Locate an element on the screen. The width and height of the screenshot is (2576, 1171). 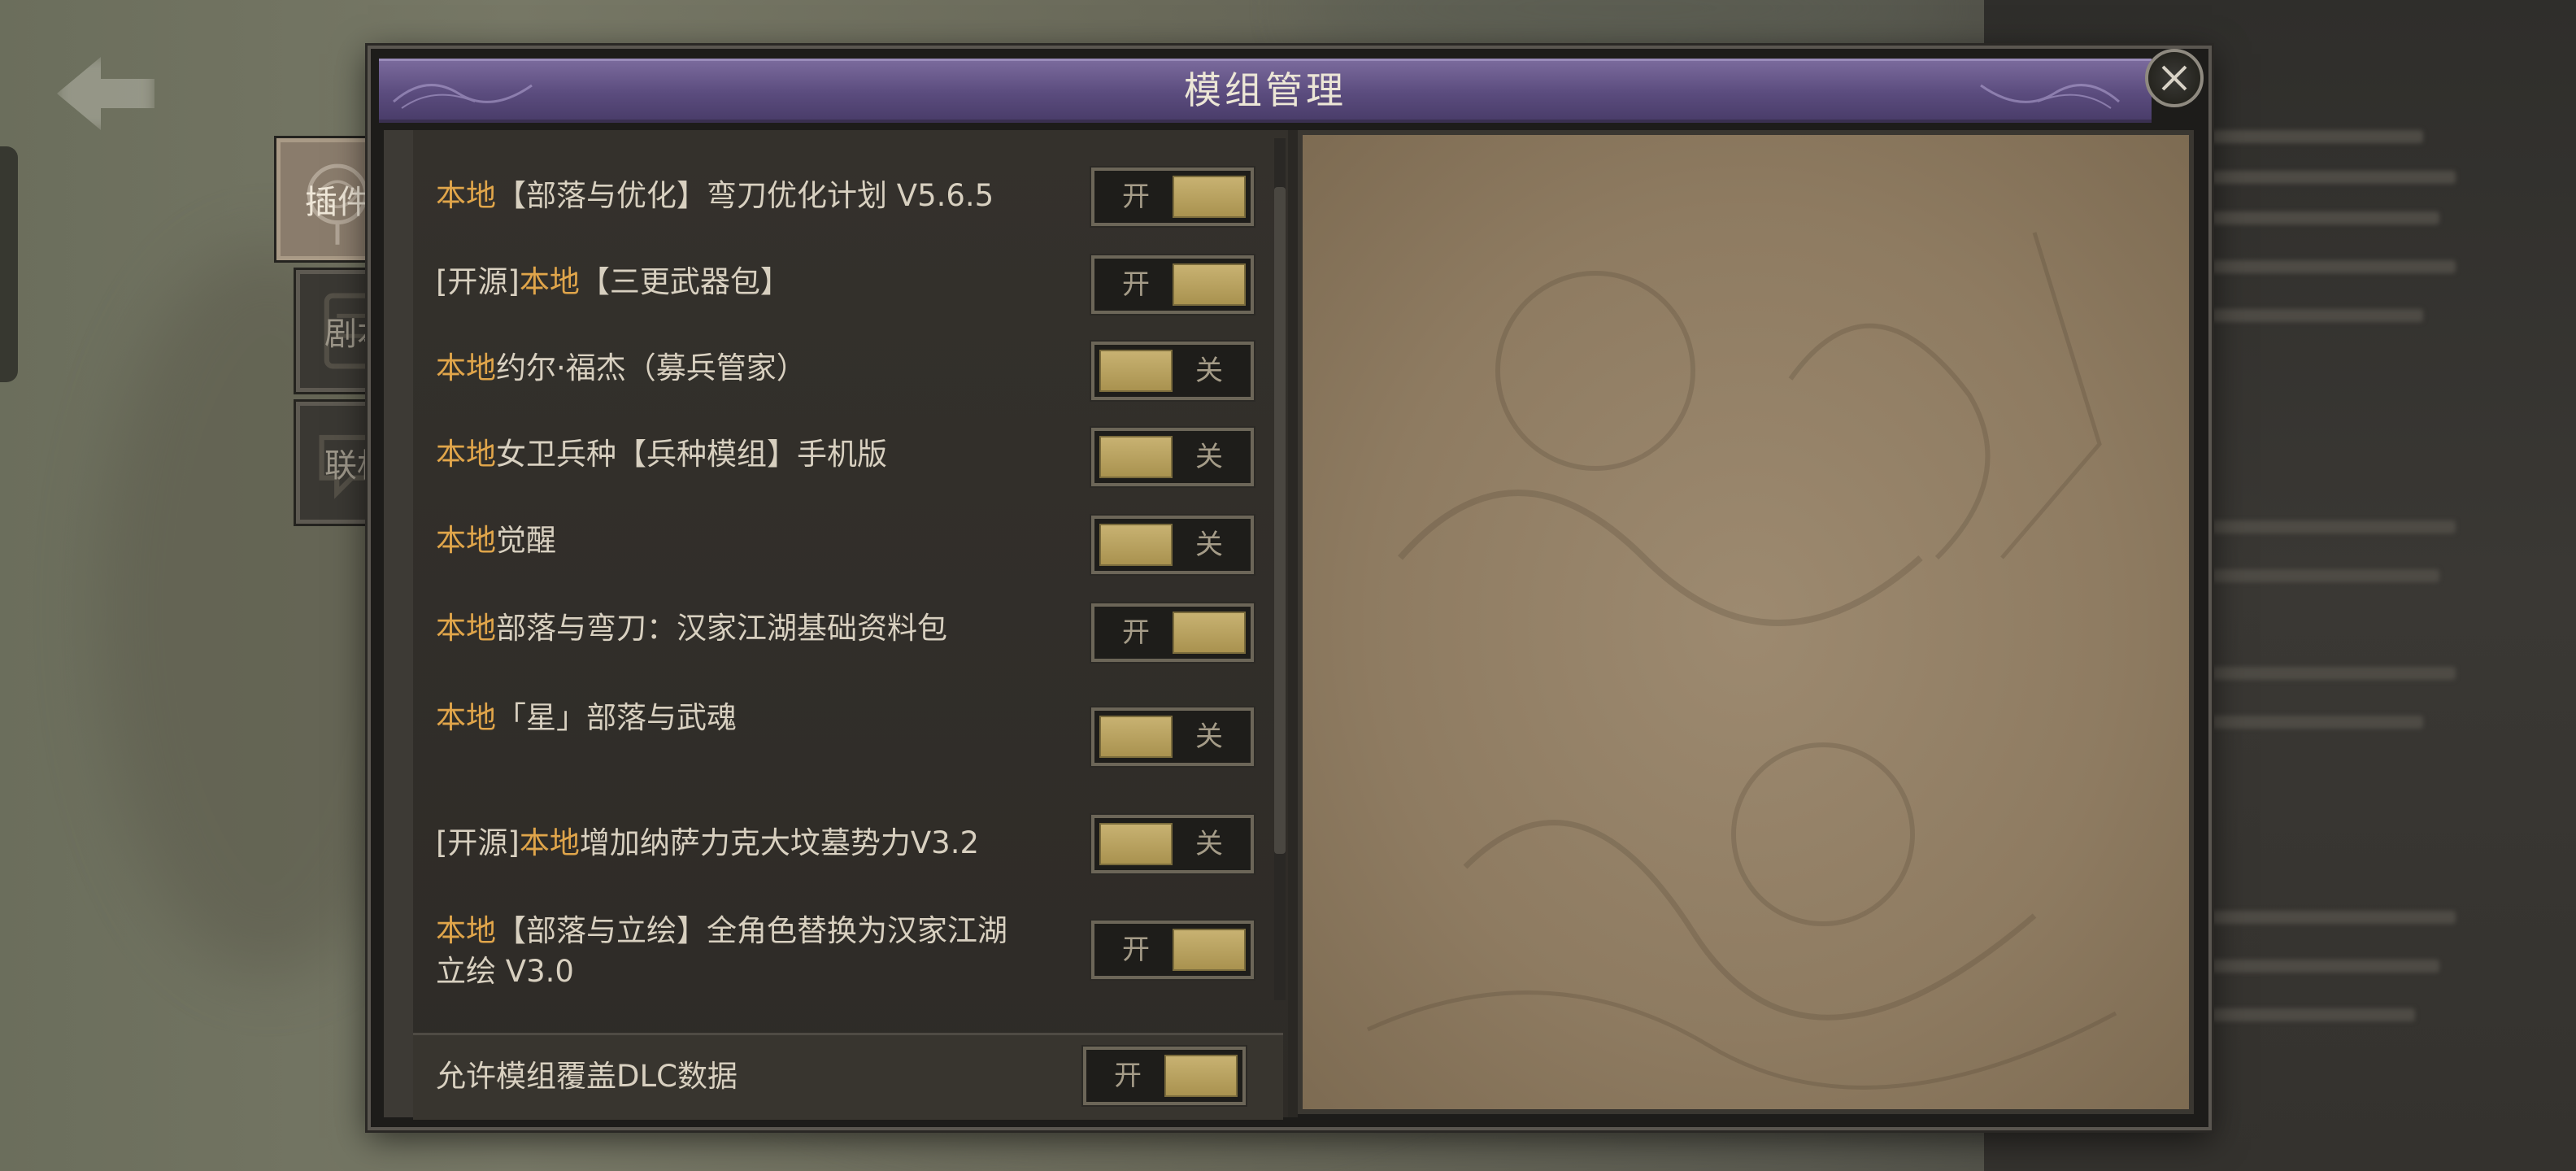
mod-name: 本地部落与弯刀：汉家江湖基础资料包 is located at coordinates (692, 629).